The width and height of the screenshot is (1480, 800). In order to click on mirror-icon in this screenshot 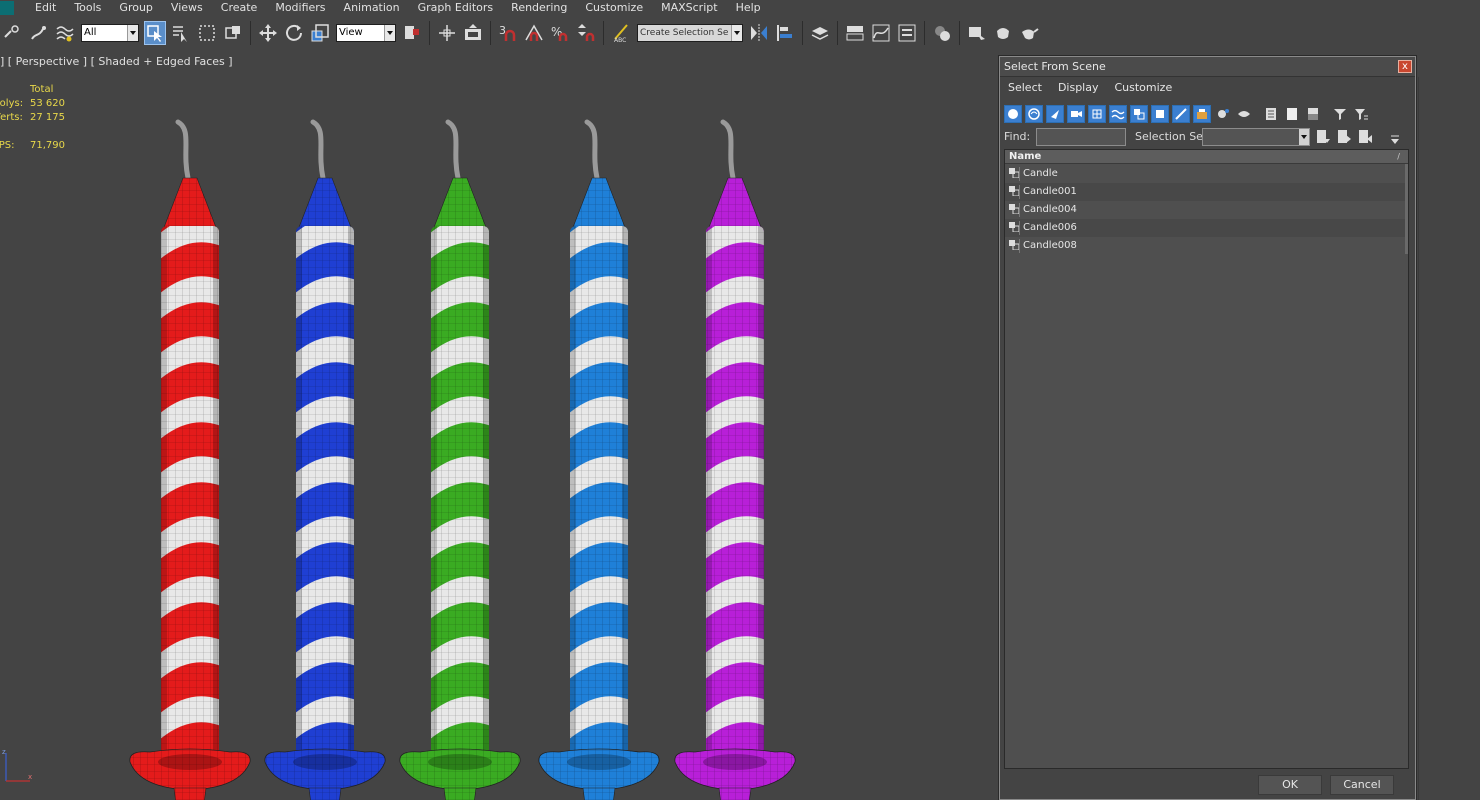, I will do `click(759, 33)`.